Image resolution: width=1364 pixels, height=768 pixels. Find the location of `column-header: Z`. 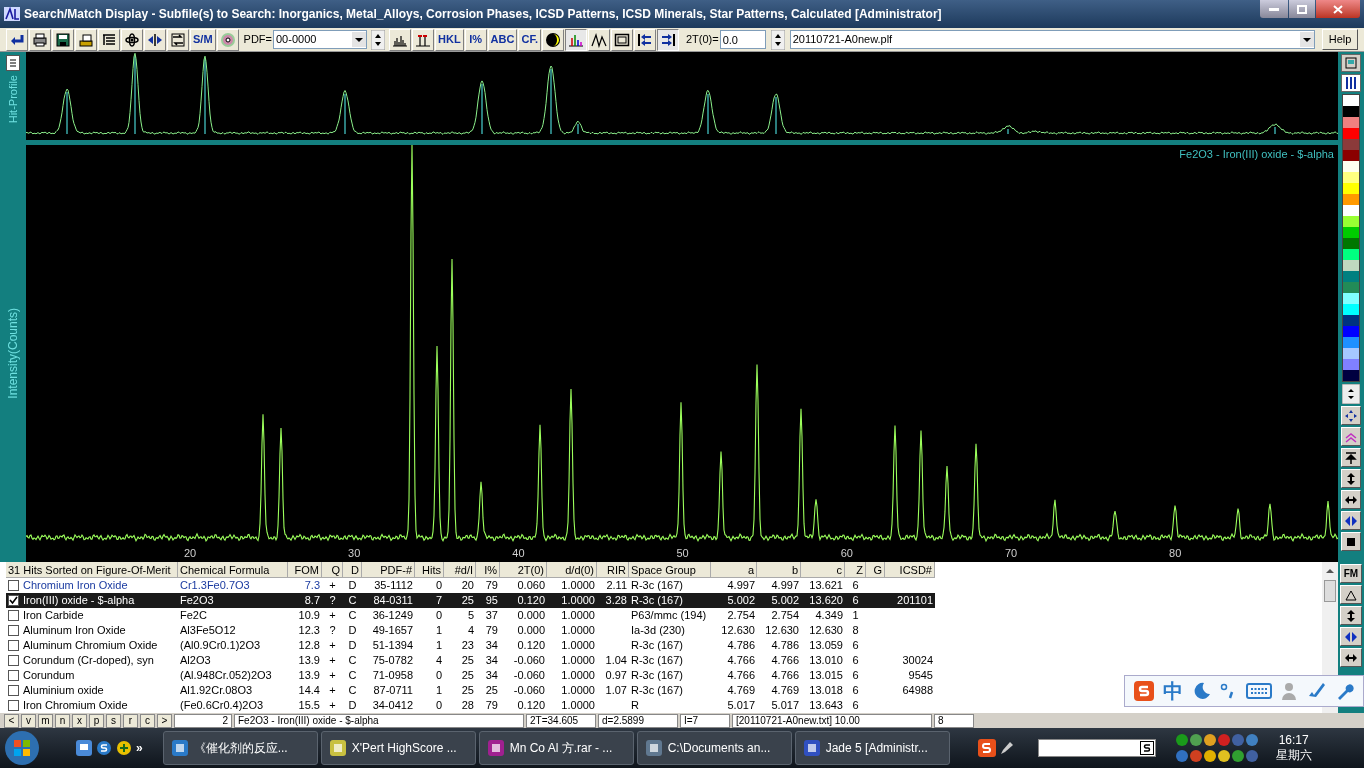

column-header: Z is located at coordinates (855, 570).